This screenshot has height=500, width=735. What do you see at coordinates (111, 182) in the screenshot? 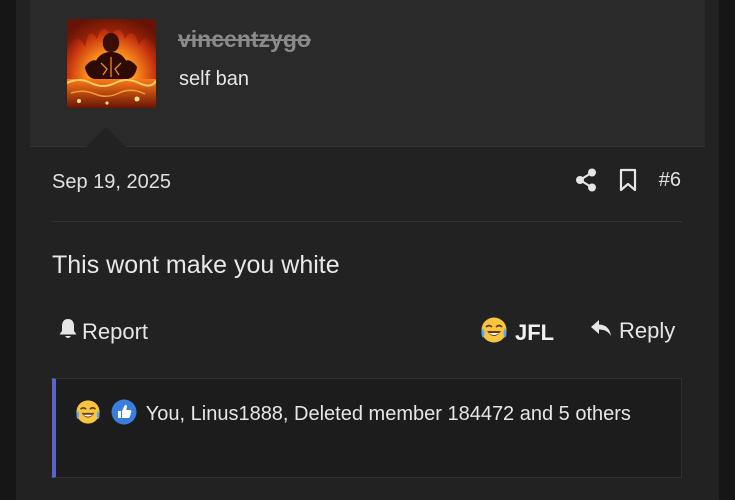
I see `post-date: Sep 19, 2025` at bounding box center [111, 182].